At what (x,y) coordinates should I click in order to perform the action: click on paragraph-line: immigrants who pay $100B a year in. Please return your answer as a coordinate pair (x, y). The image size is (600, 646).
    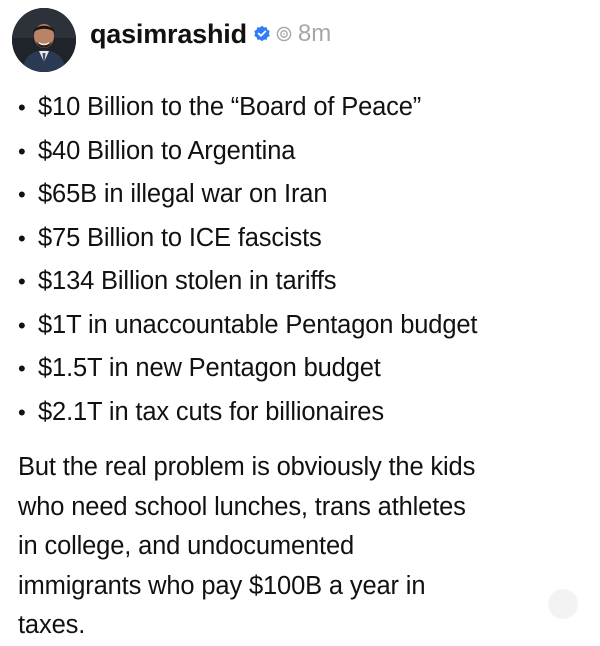
    Looking at the image, I should click on (222, 585).